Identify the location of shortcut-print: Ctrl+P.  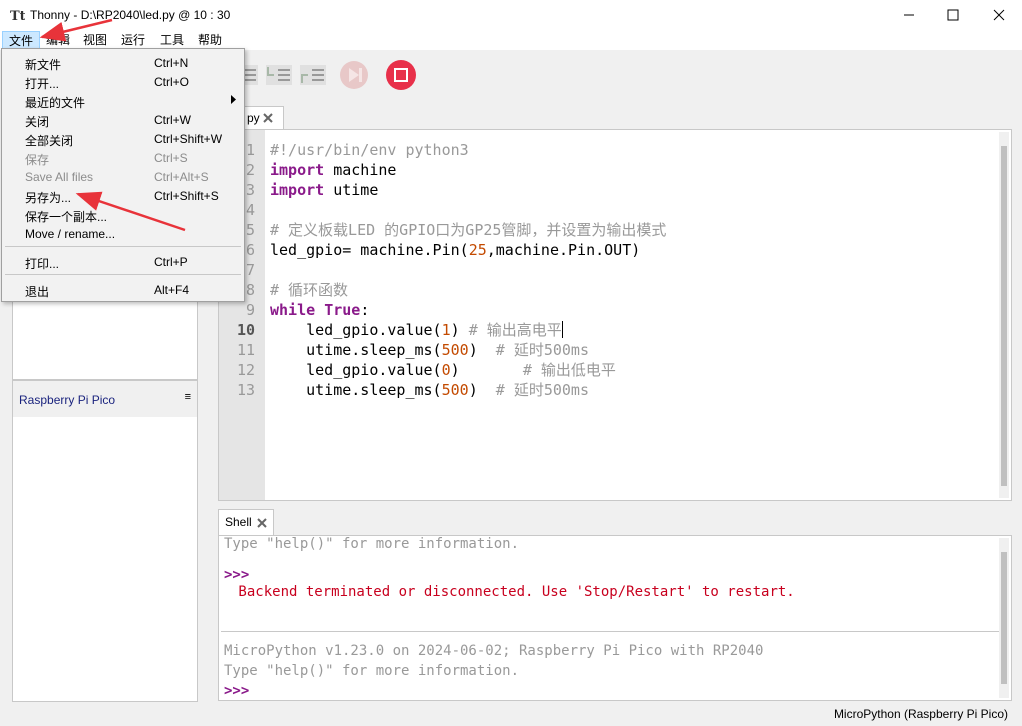
(171, 262).